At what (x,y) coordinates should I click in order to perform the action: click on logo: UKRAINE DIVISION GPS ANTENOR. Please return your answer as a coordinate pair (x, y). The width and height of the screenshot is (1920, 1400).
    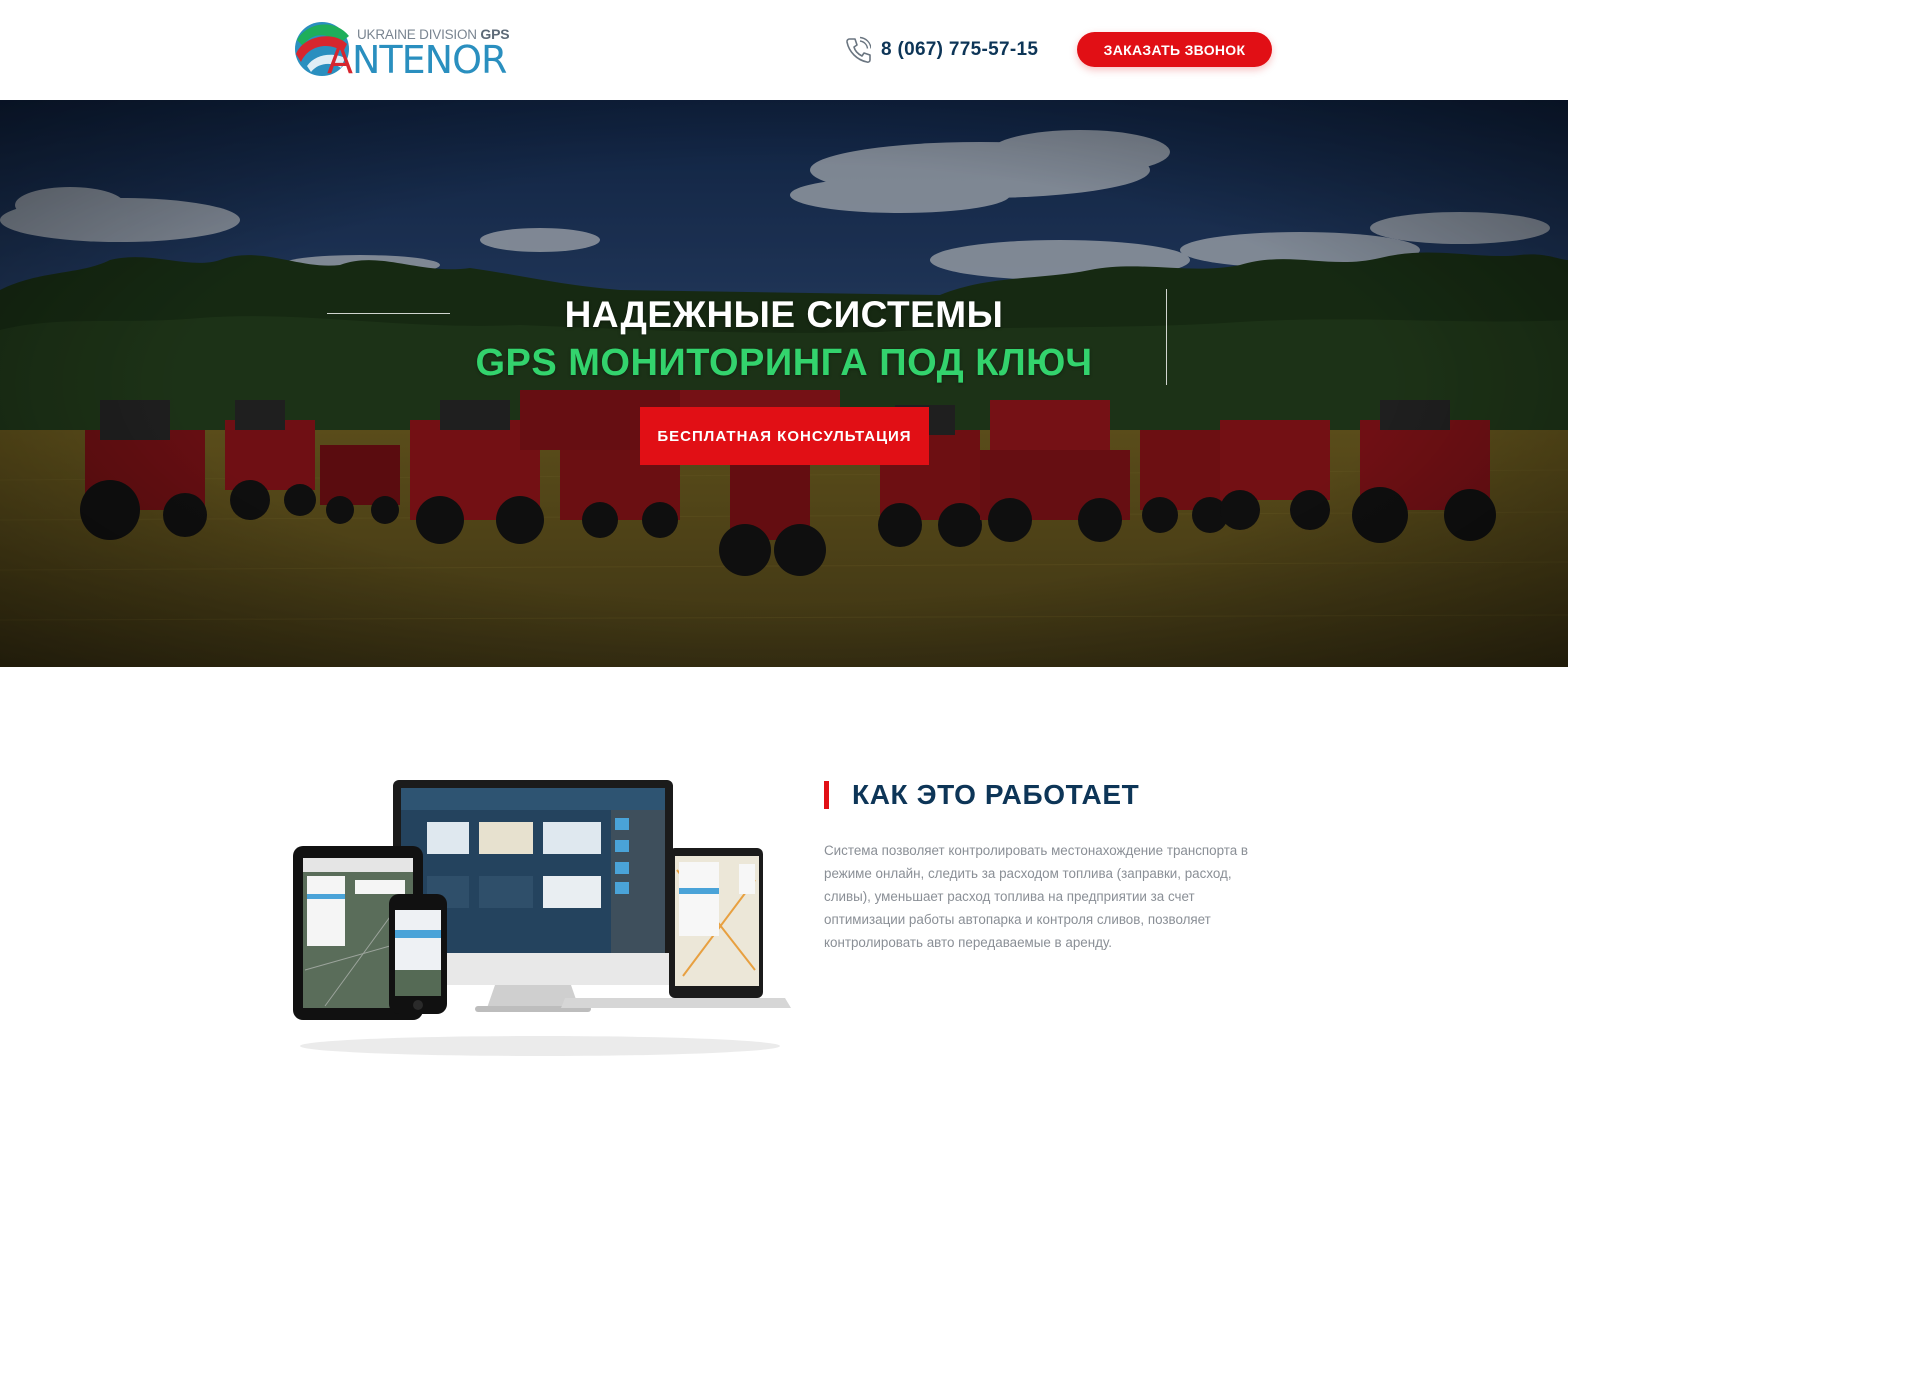
    Looking at the image, I should click on (401, 49).